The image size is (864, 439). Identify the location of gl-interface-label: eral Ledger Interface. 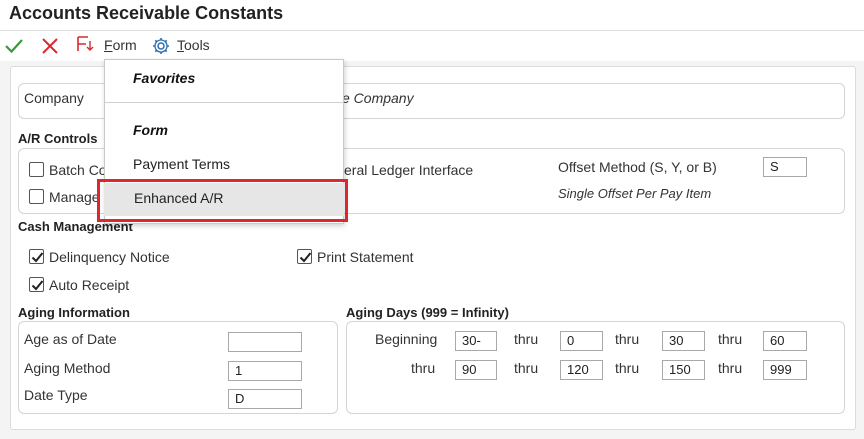
(409, 170).